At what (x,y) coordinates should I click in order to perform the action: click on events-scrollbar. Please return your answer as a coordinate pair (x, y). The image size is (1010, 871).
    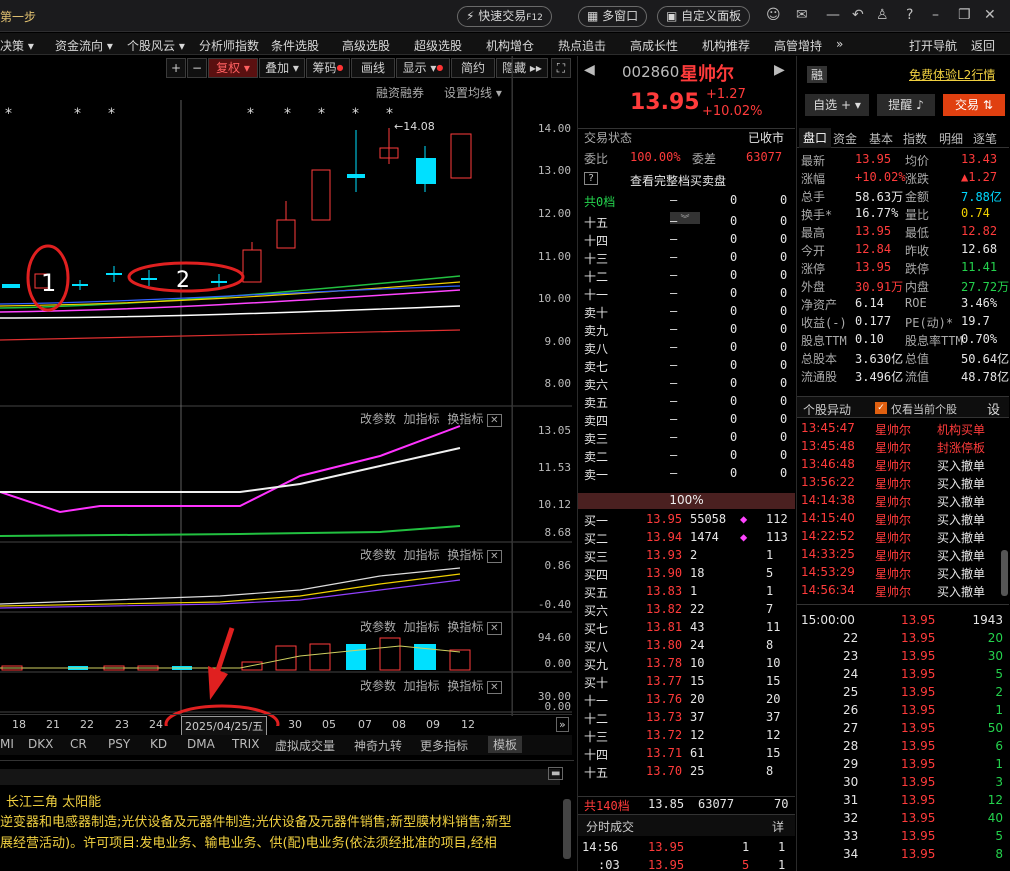
    Looking at the image, I should click on (1004, 573).